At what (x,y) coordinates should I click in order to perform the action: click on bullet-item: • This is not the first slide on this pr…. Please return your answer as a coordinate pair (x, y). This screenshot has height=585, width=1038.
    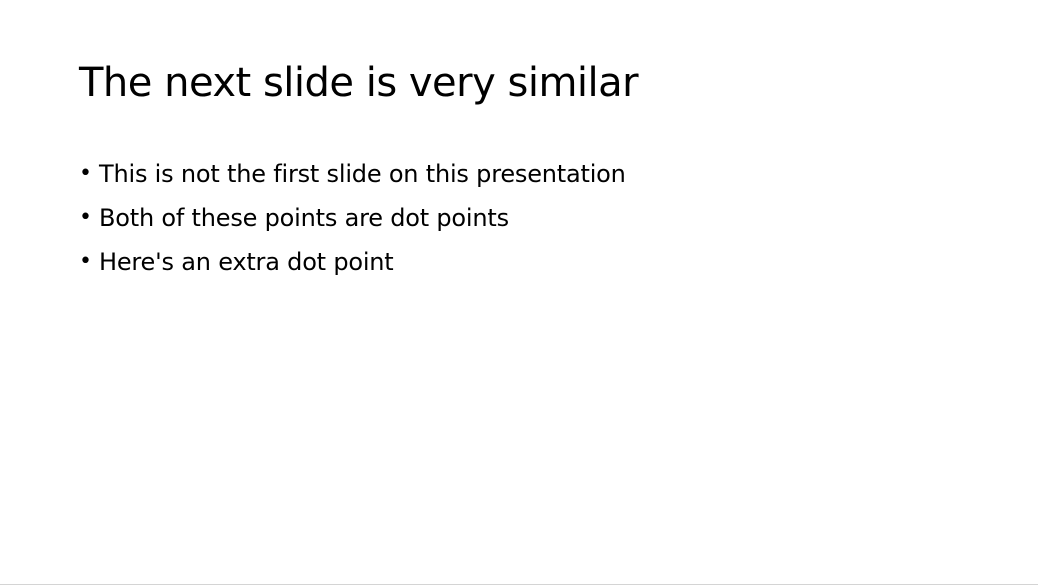
    Looking at the image, I should click on (352, 174).